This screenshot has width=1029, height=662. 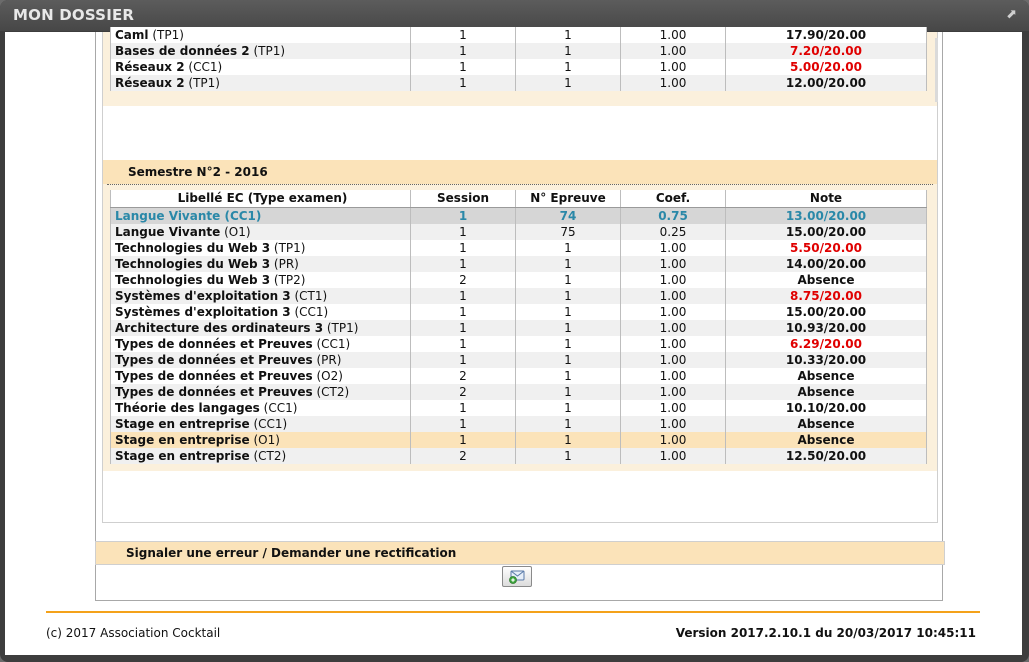 I want to click on ec-cell: Réseaux 2 (TP1), so click(x=260, y=83).